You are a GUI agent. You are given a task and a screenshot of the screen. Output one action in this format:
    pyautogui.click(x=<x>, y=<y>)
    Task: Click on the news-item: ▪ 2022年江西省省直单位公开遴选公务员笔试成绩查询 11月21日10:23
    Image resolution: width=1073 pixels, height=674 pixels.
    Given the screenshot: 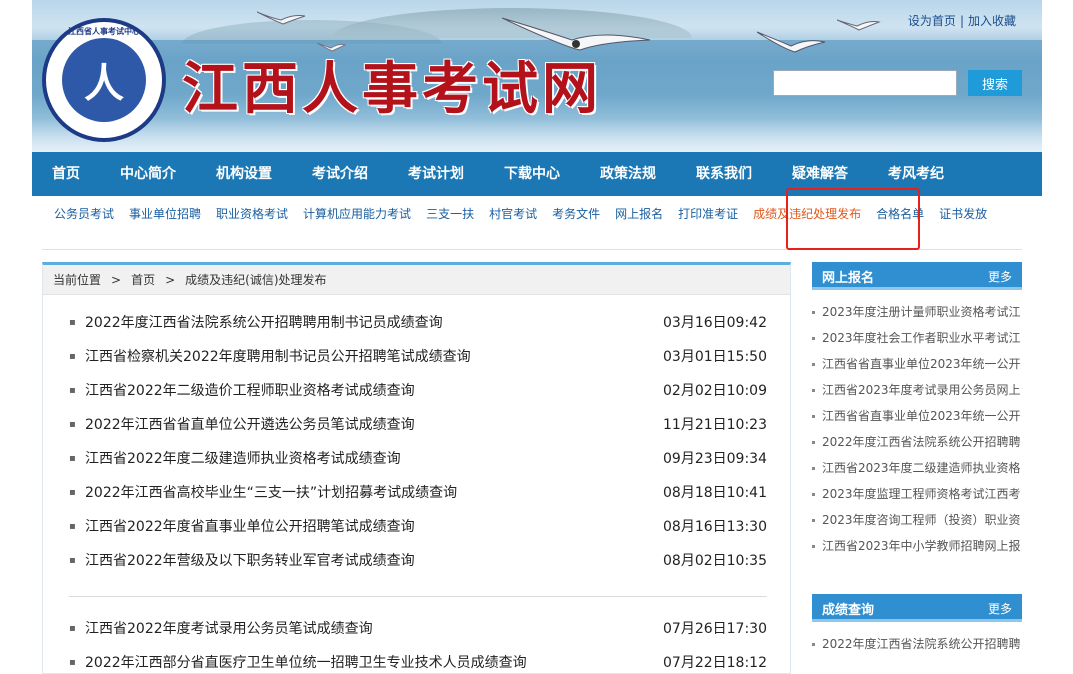 What is the action you would take?
    pyautogui.click(x=418, y=432)
    